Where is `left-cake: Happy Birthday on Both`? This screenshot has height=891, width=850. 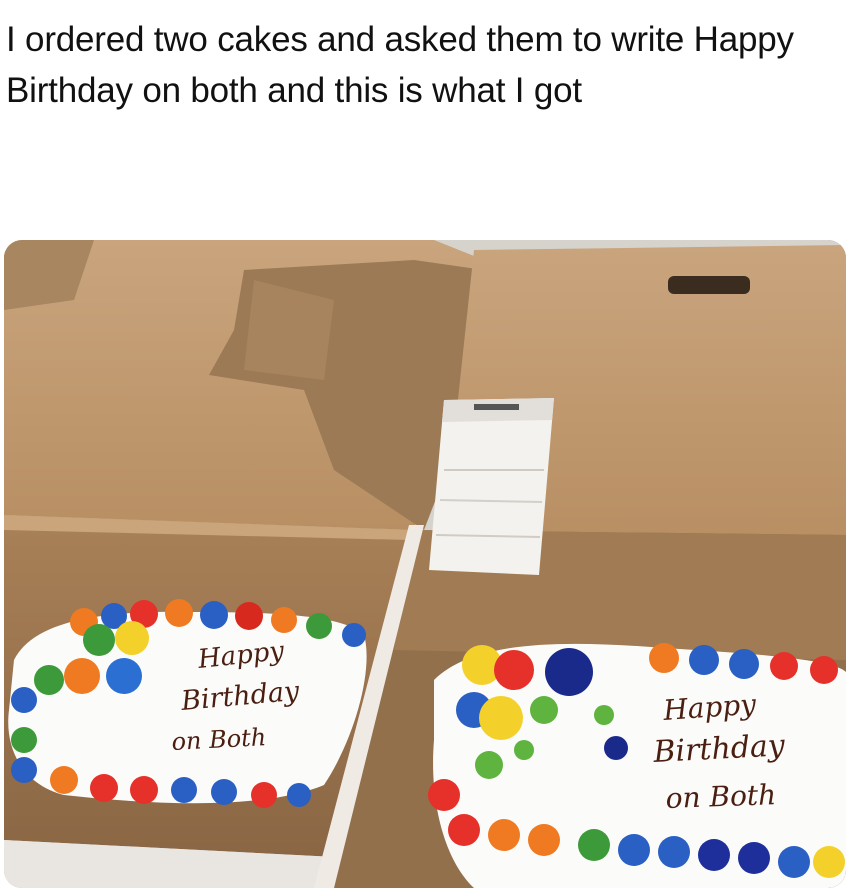 left-cake: Happy Birthday on Both is located at coordinates (187, 703).